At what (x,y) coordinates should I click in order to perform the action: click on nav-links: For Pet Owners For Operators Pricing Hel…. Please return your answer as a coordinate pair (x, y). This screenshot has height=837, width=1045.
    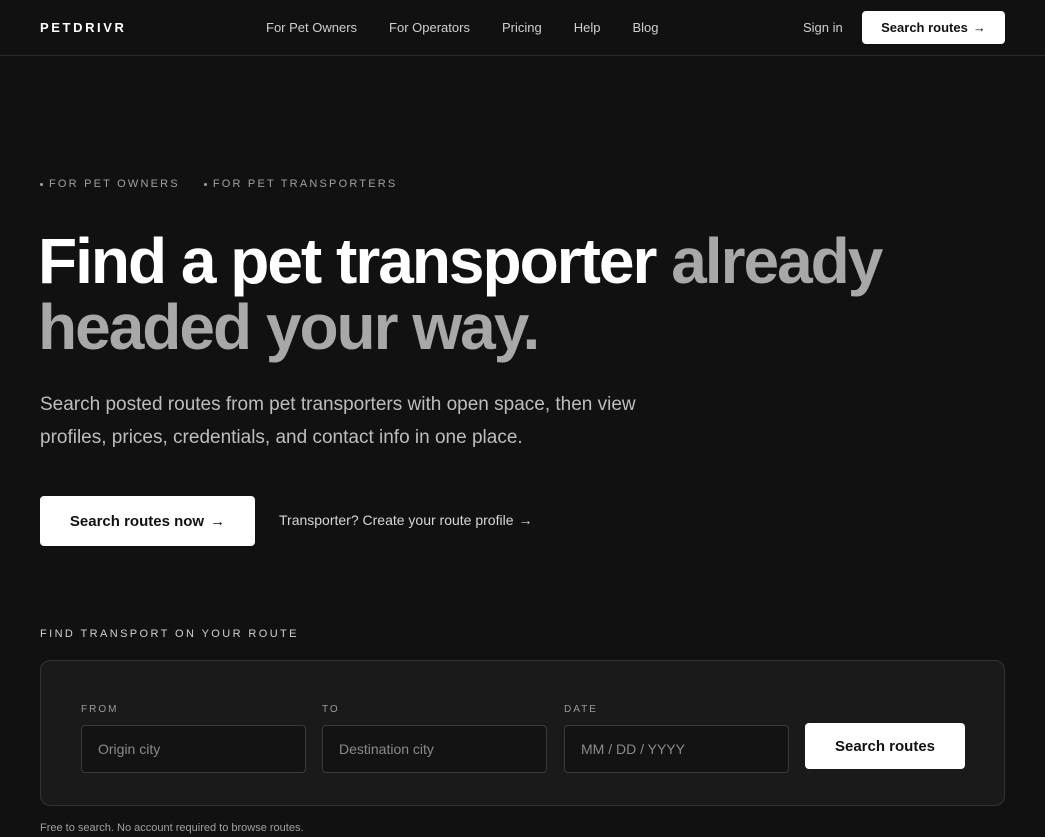
    Looking at the image, I should click on (478, 27).